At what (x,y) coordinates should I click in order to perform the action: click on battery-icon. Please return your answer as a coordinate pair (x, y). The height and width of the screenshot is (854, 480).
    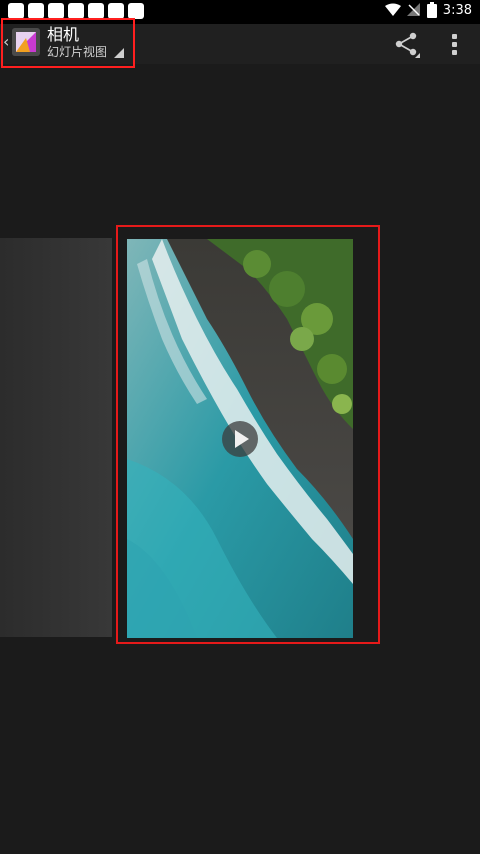
    Looking at the image, I should click on (431, 10).